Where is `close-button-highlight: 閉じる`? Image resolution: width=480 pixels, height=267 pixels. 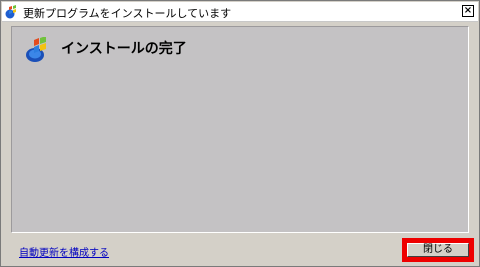
close-button-highlight: 閉じる is located at coordinates (438, 250).